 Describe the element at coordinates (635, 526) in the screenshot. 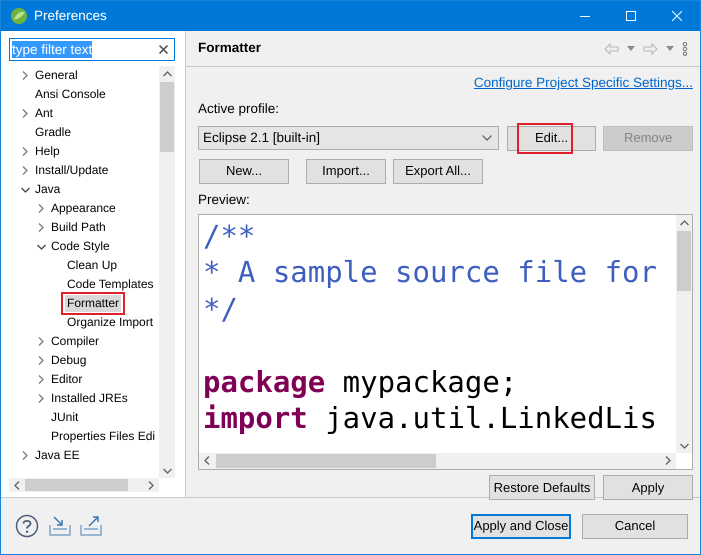

I see `cancel-button: Cancel` at that location.